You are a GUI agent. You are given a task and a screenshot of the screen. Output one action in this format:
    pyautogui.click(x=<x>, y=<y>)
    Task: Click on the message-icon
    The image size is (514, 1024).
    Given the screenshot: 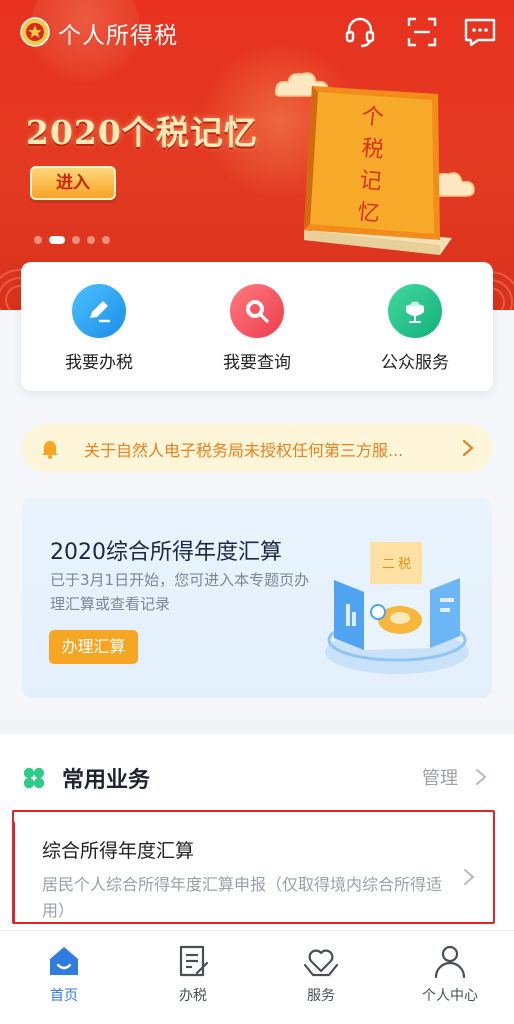 What is the action you would take?
    pyautogui.click(x=480, y=32)
    